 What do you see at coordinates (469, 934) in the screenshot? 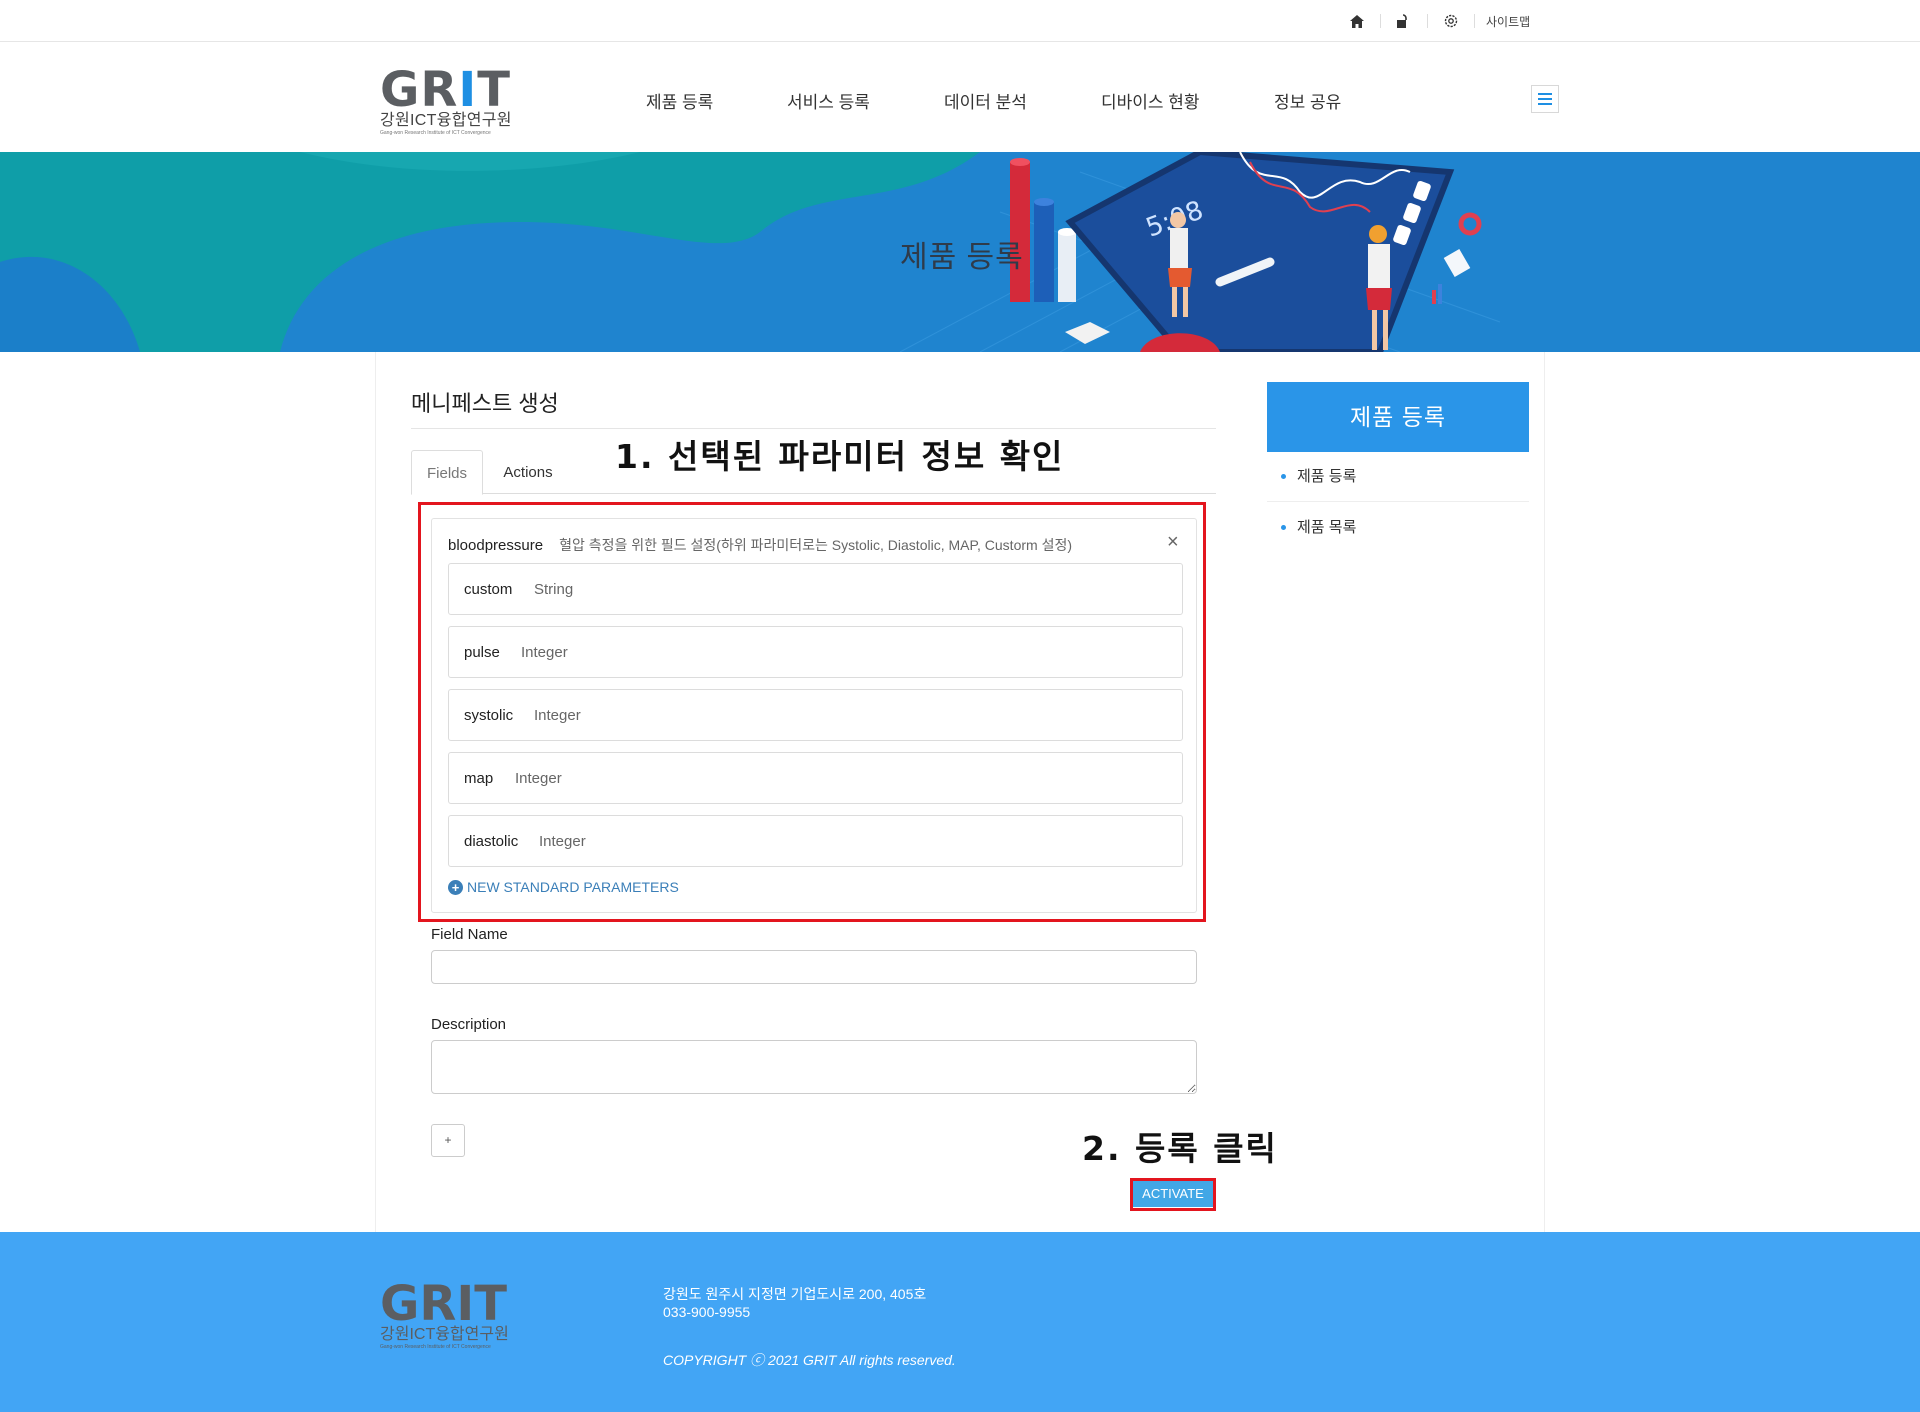
I see `field-name-label: Field Name` at bounding box center [469, 934].